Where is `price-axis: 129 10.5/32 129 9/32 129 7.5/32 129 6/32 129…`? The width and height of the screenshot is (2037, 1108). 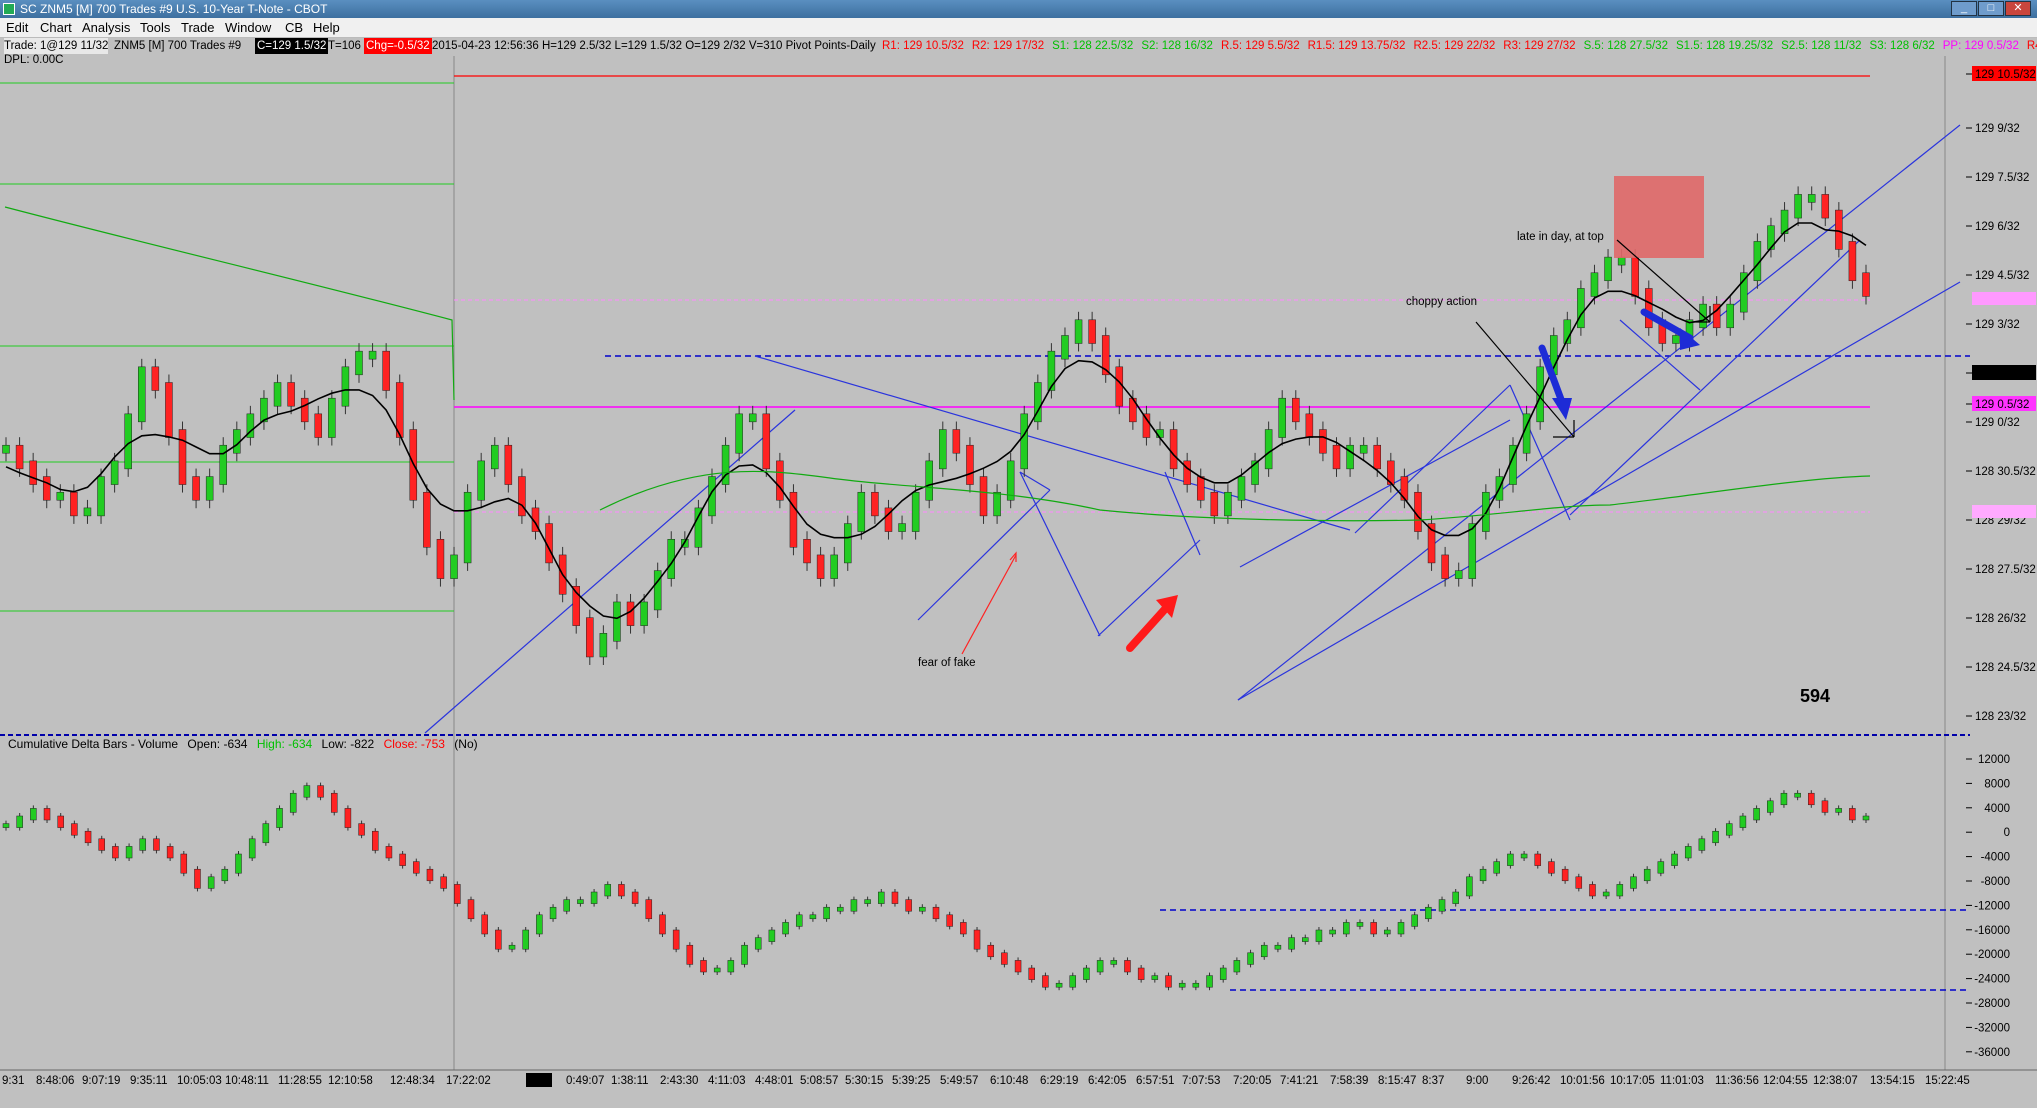
price-axis: 129 10.5/32 129 9/32 129 7.5/32 129 6/32 129… is located at coordinates (2001, 394).